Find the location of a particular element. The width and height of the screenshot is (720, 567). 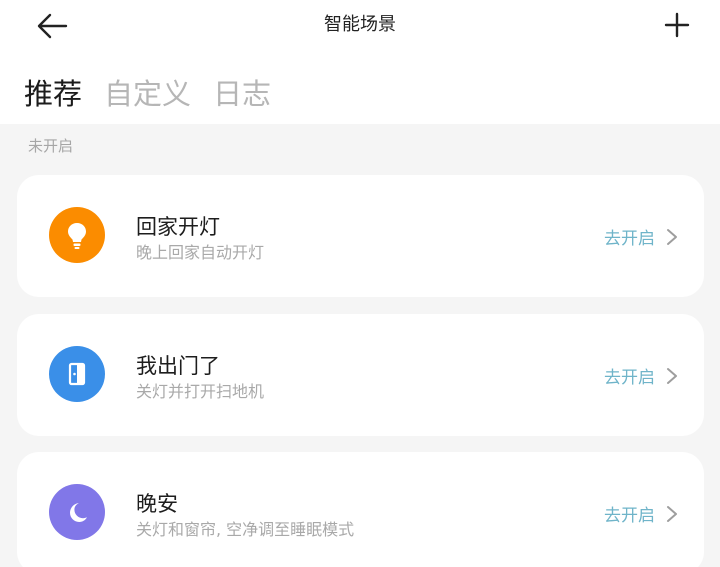

scene-name: 晚安 is located at coordinates (157, 504).